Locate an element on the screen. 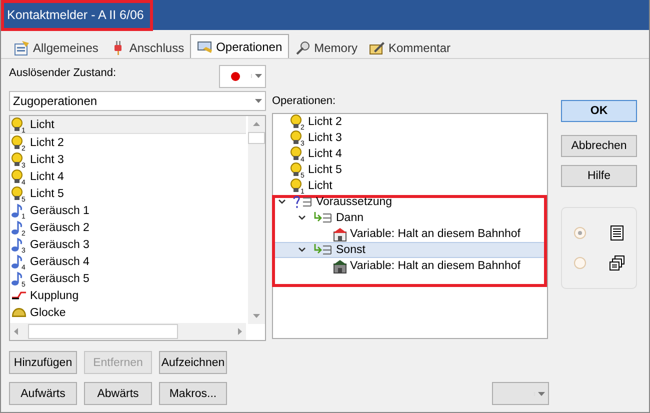 The height and width of the screenshot is (413, 650). action-button: Abwärts is located at coordinates (118, 393).